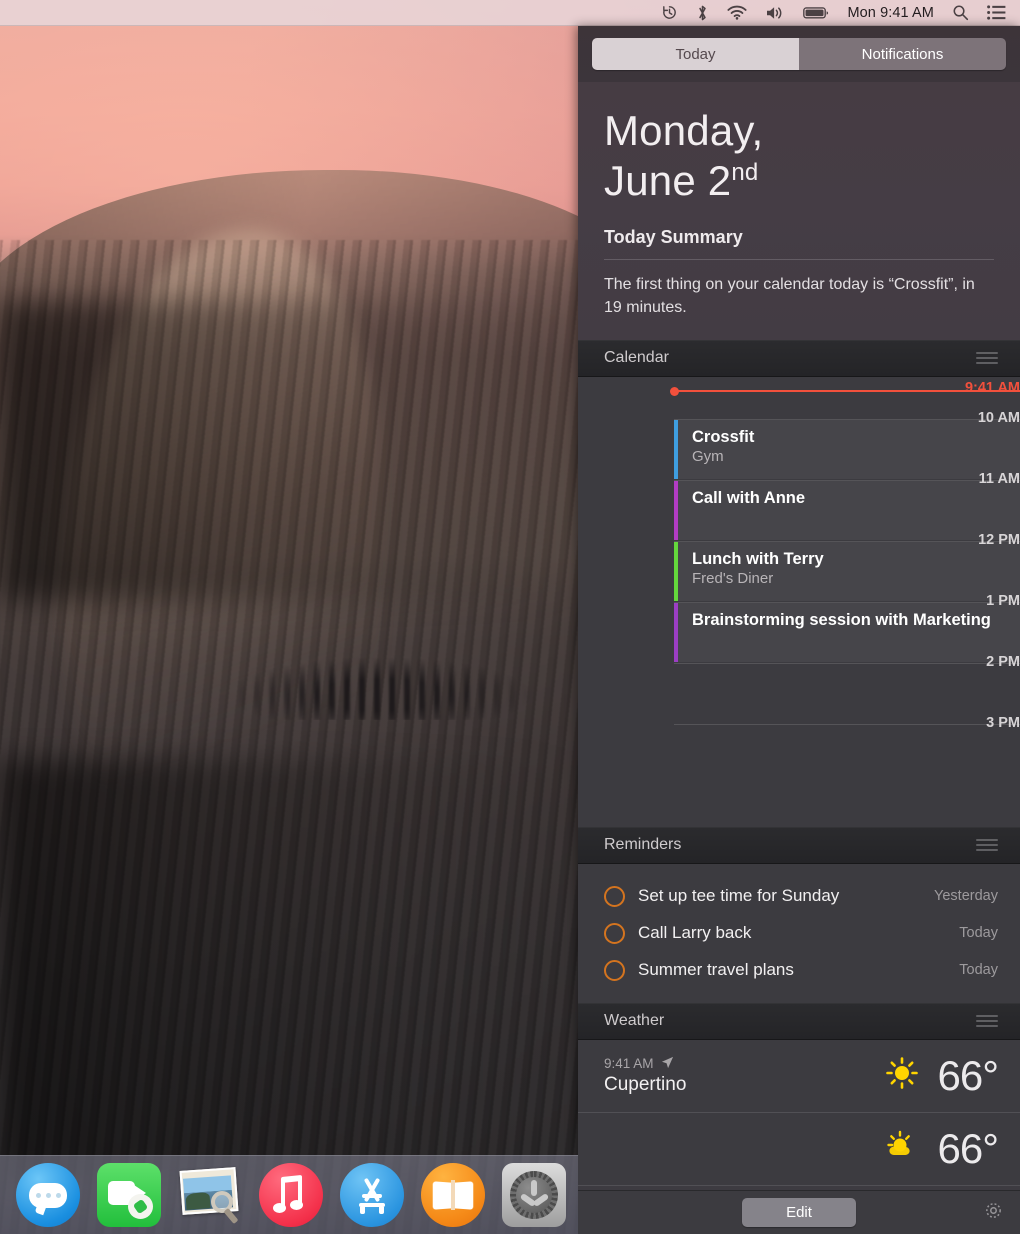  Describe the element at coordinates (48, 1195) in the screenshot. I see `dock-item-messages` at that location.